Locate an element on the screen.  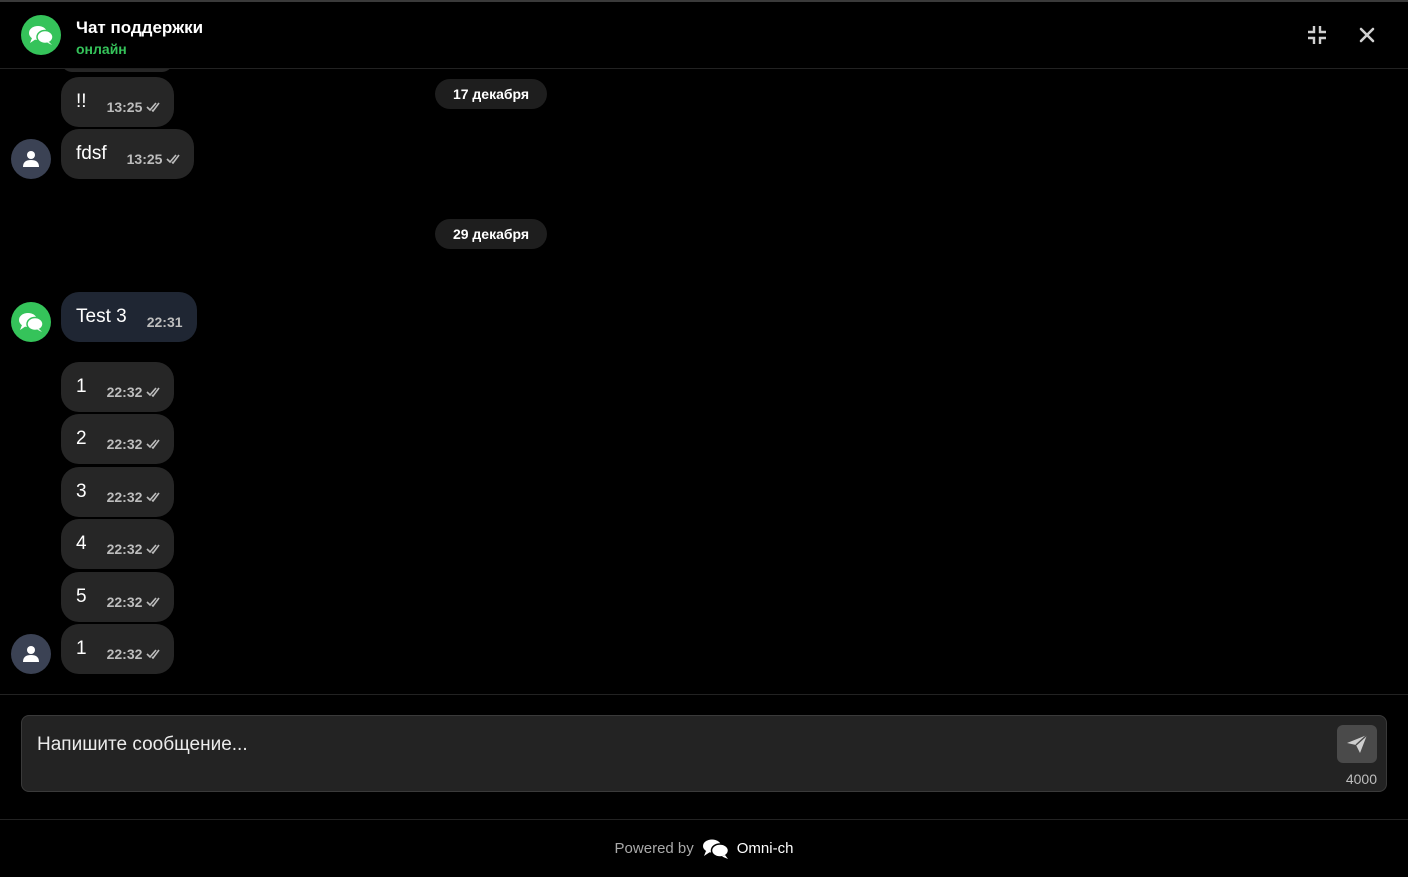
omni-brand-link: Omni-ch is located at coordinates (765, 848).